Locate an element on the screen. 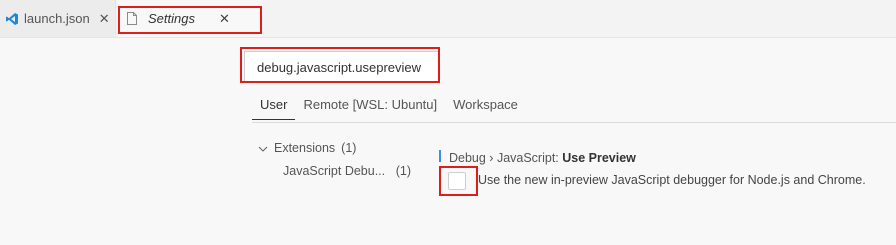 Image resolution: width=896 pixels, height=245 pixels. scope-tab-workspace: Workspace is located at coordinates (485, 106).